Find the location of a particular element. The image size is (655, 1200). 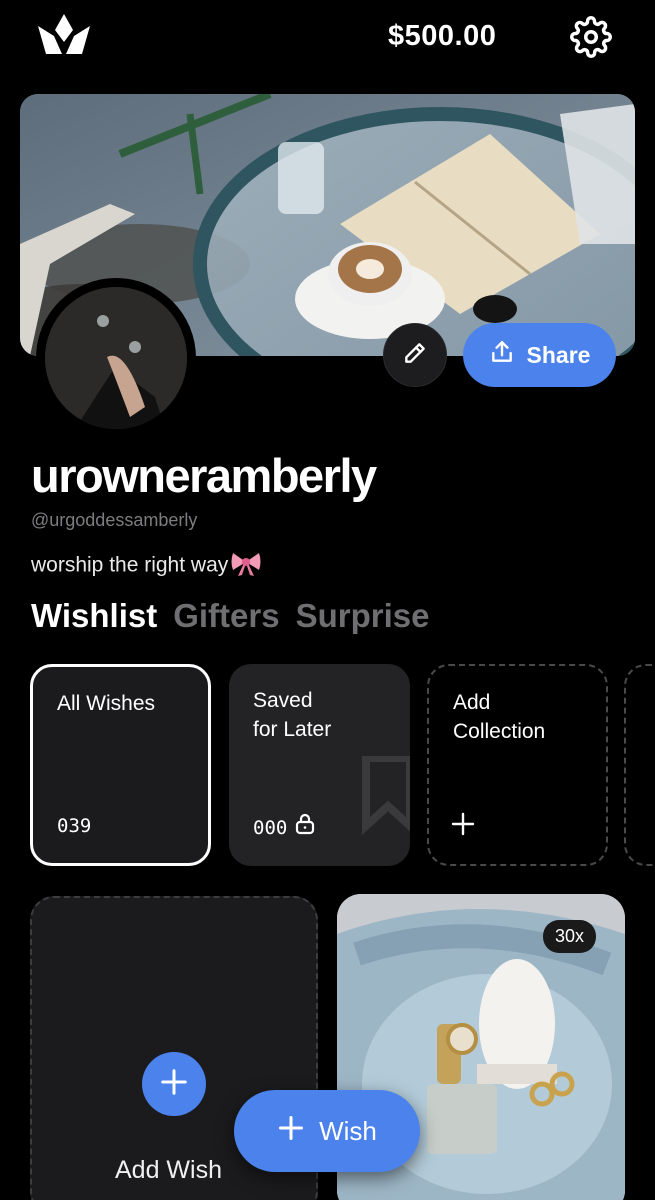

collection-title: All Wishes is located at coordinates (106, 703).